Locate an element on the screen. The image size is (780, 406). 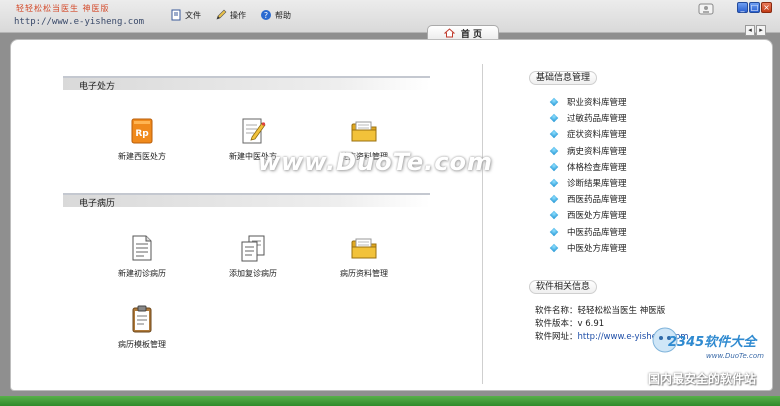
column-divider is located at coordinates (482, 224).